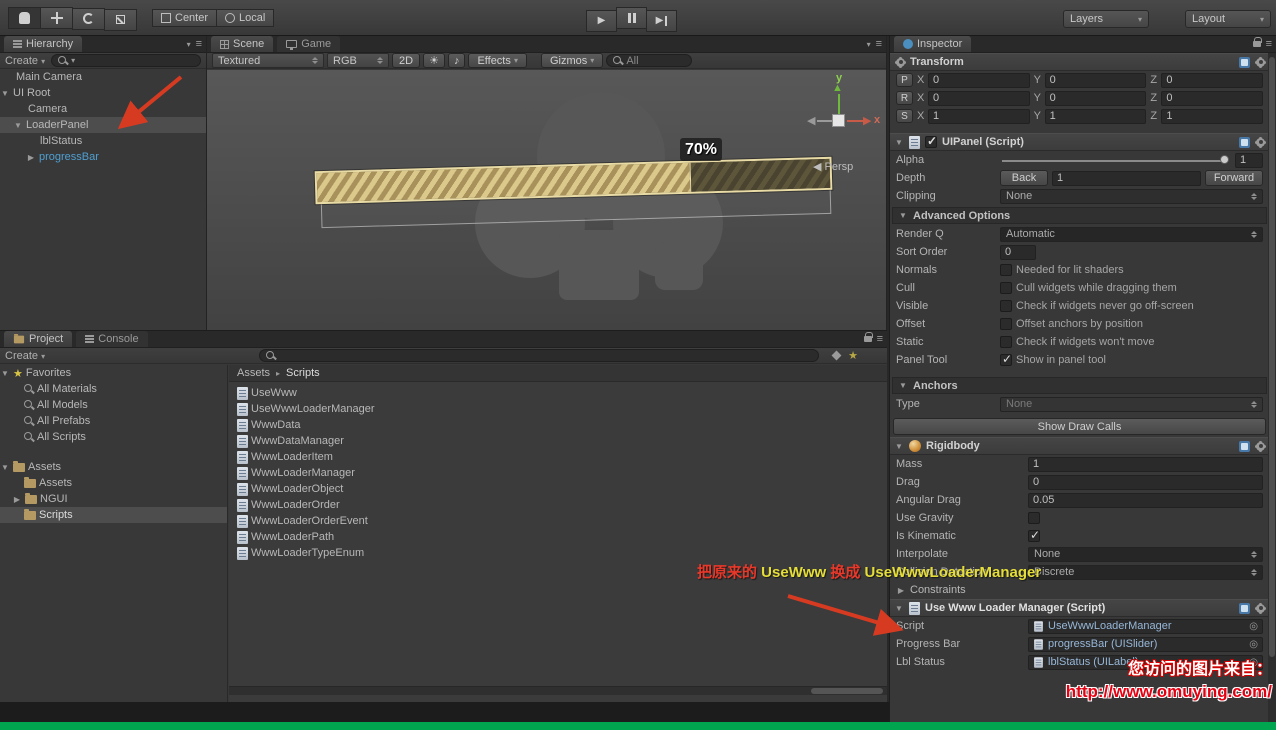 The height and width of the screenshot is (730, 1276). I want to click on file-item: WwwLoaderOrder, so click(562, 505).